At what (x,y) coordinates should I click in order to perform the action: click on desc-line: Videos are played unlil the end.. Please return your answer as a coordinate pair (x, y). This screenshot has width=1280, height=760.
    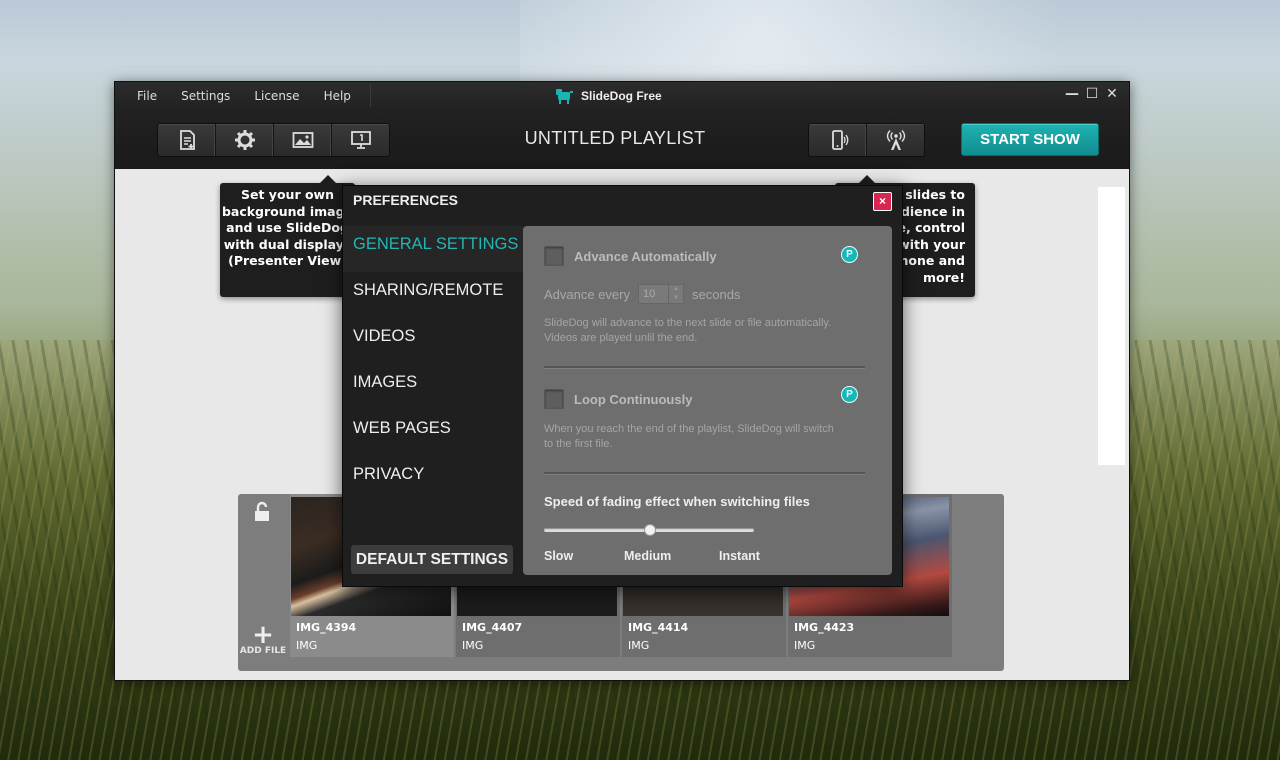
    Looking at the image, I should click on (621, 338).